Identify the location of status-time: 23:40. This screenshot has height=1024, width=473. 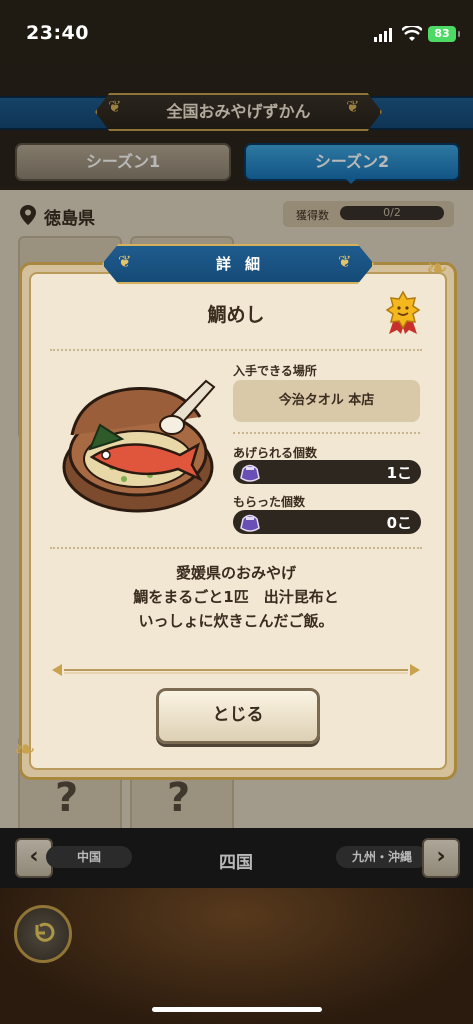
(57, 33).